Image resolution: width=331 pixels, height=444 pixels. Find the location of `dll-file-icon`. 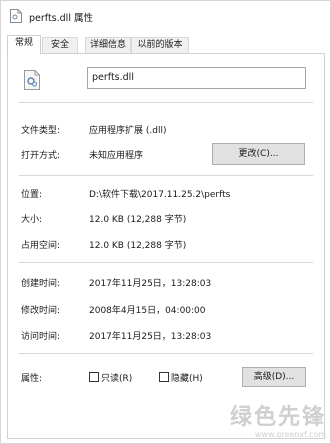

dll-file-icon is located at coordinates (32, 80).